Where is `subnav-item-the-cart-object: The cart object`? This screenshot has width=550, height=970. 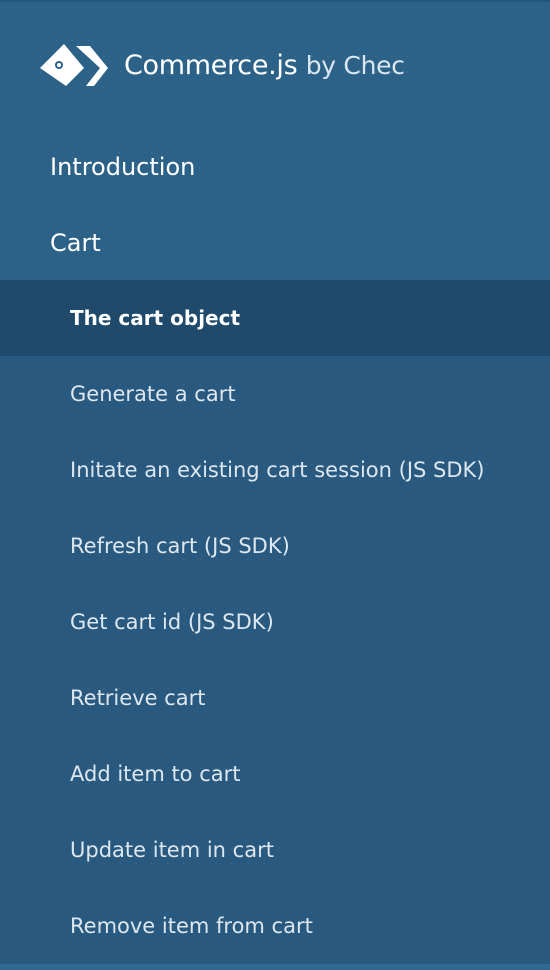 subnav-item-the-cart-object: The cart object is located at coordinates (275, 318).